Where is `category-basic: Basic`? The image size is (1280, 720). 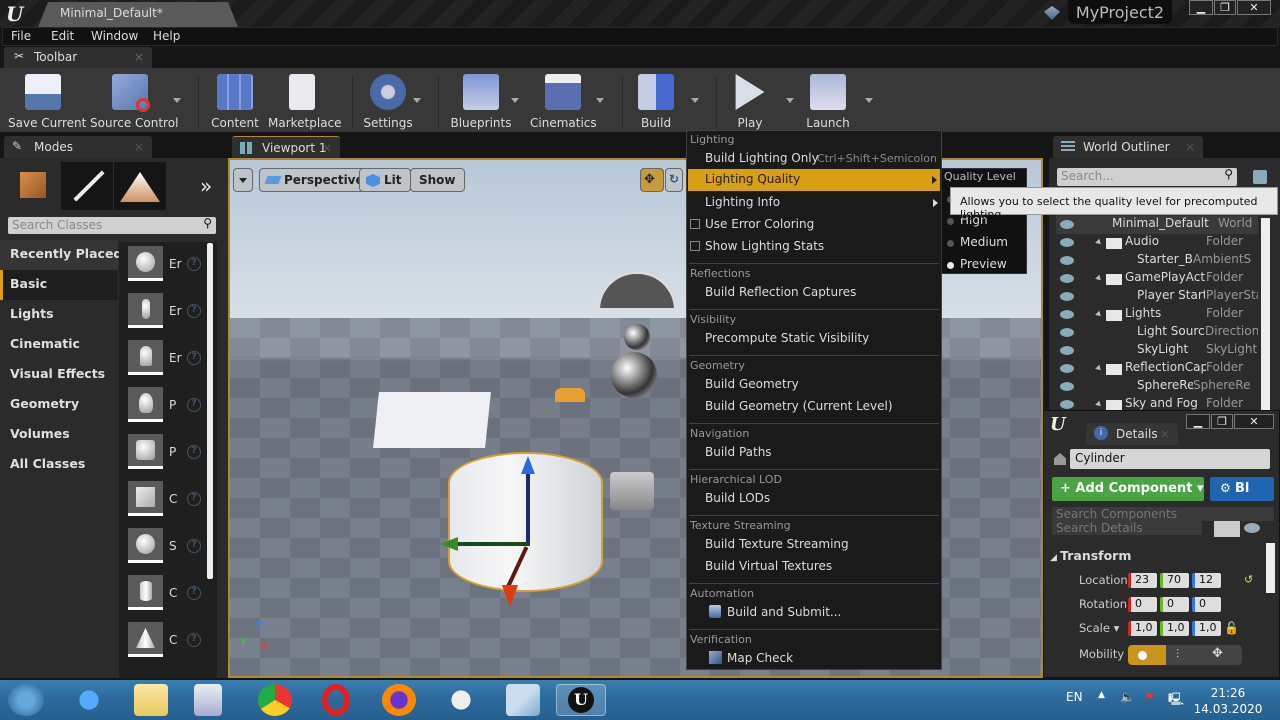 category-basic: Basic is located at coordinates (28, 283).